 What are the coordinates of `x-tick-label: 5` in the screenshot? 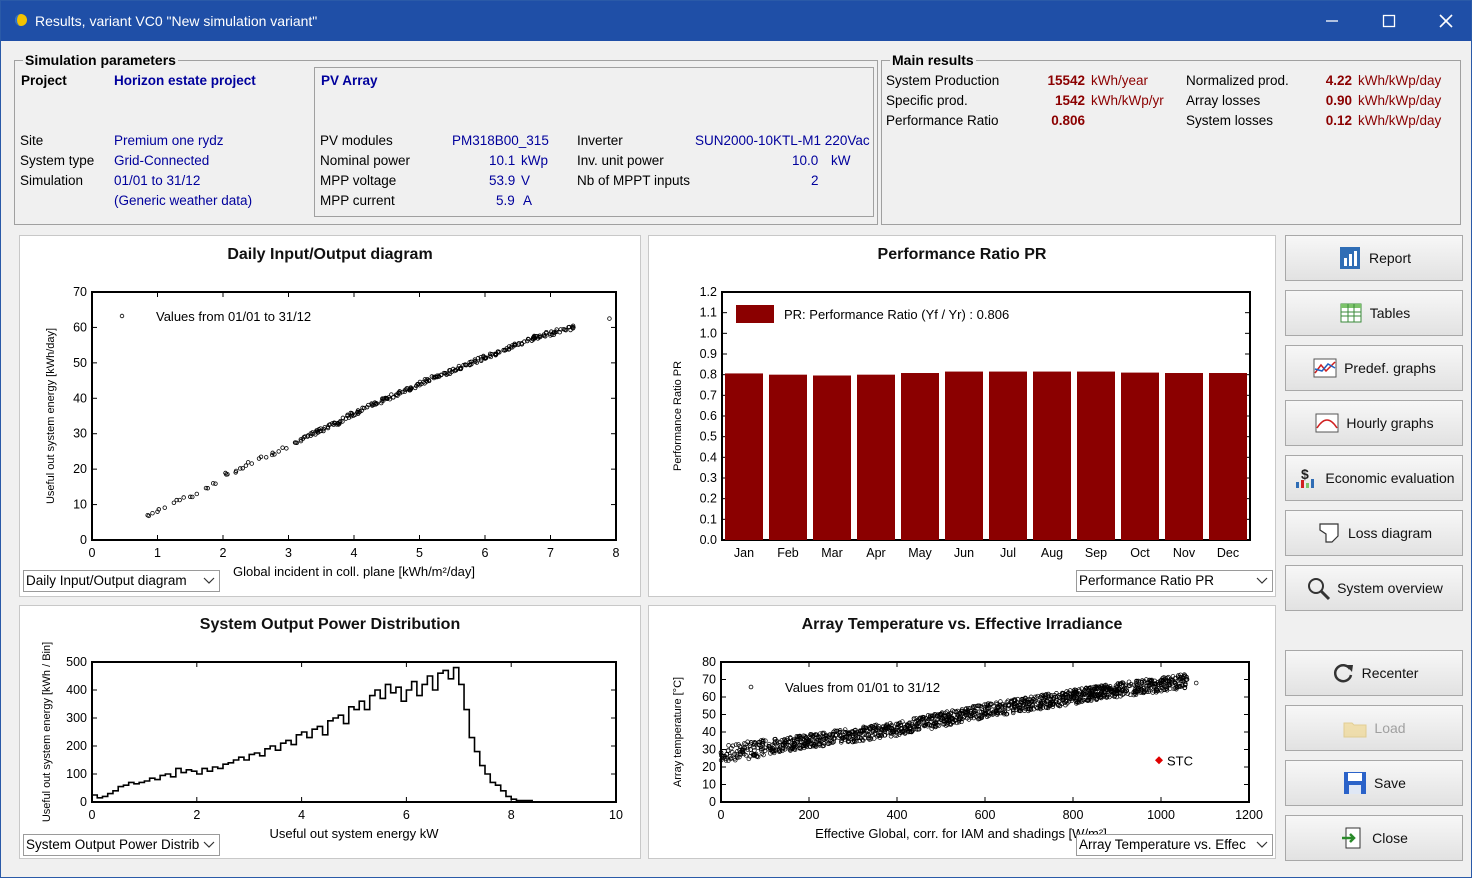 It's located at (419, 553).